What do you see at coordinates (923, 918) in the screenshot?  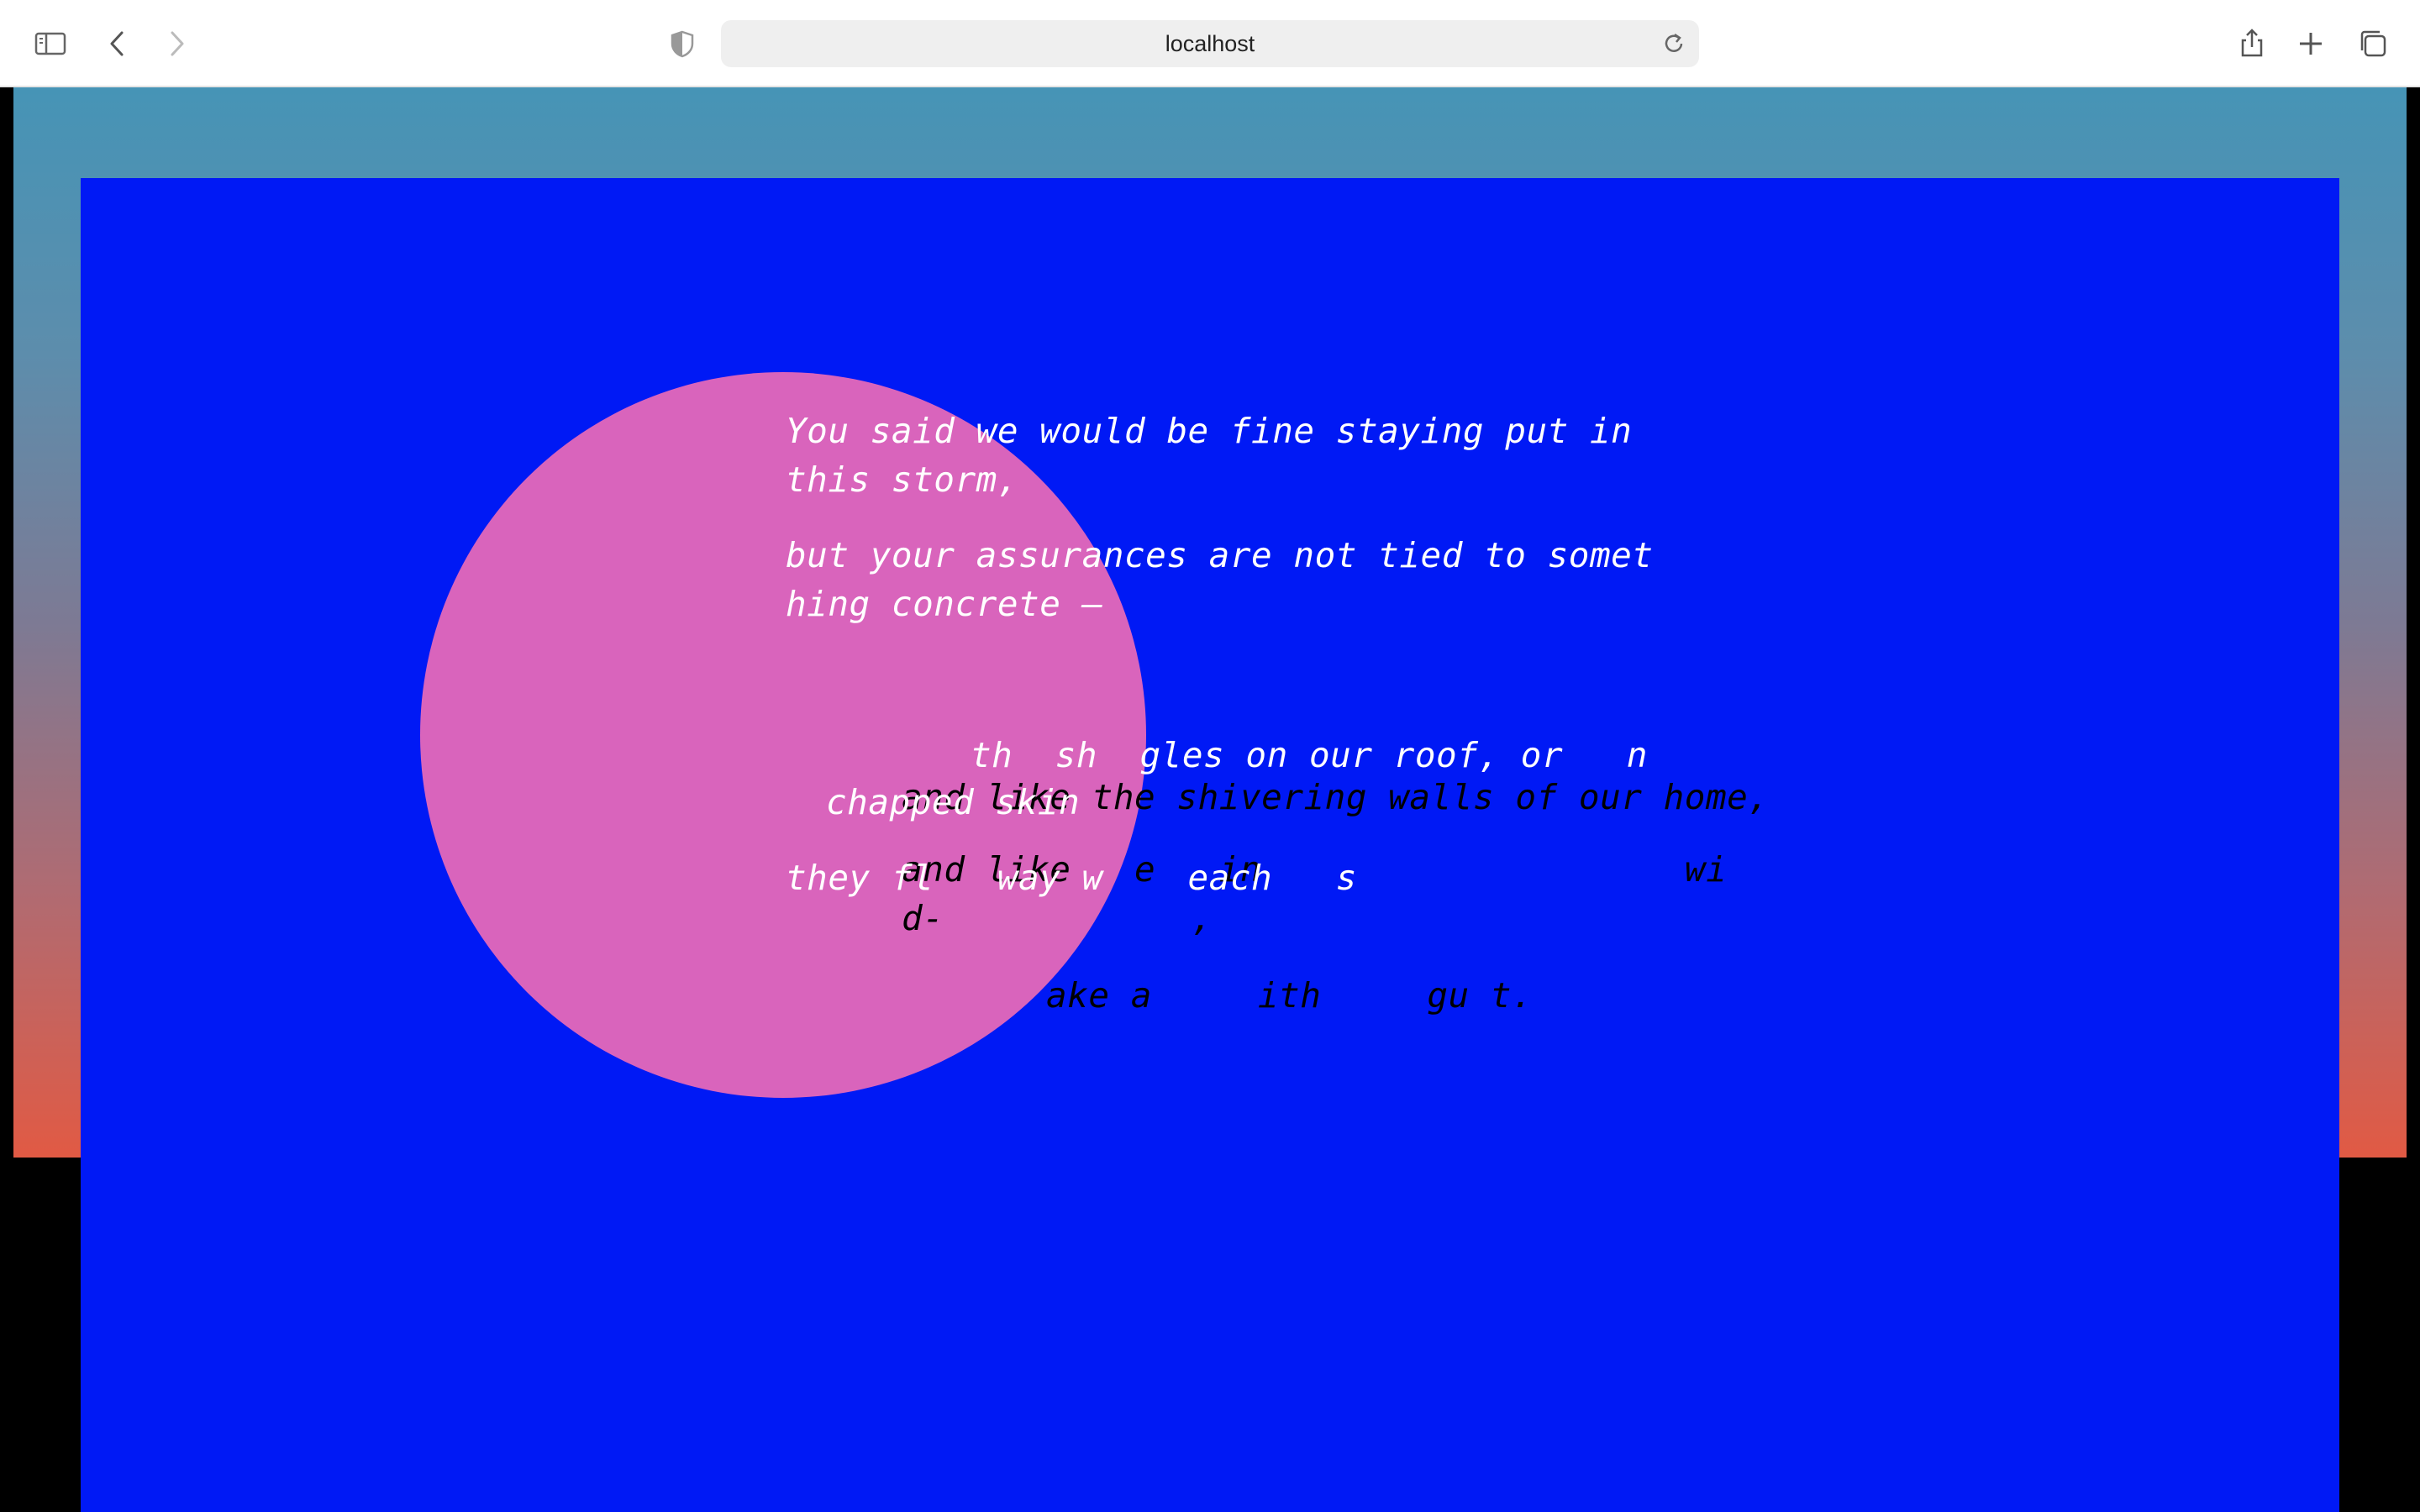 I see `poem-fragment-black-4: d-` at bounding box center [923, 918].